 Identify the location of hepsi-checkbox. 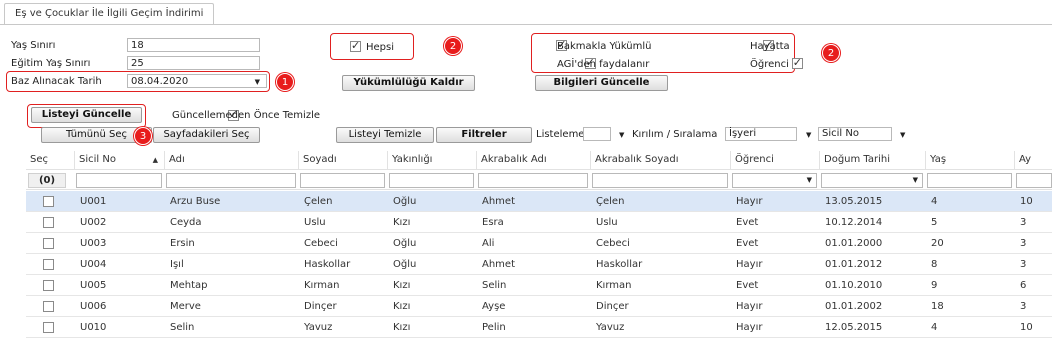
(355, 45).